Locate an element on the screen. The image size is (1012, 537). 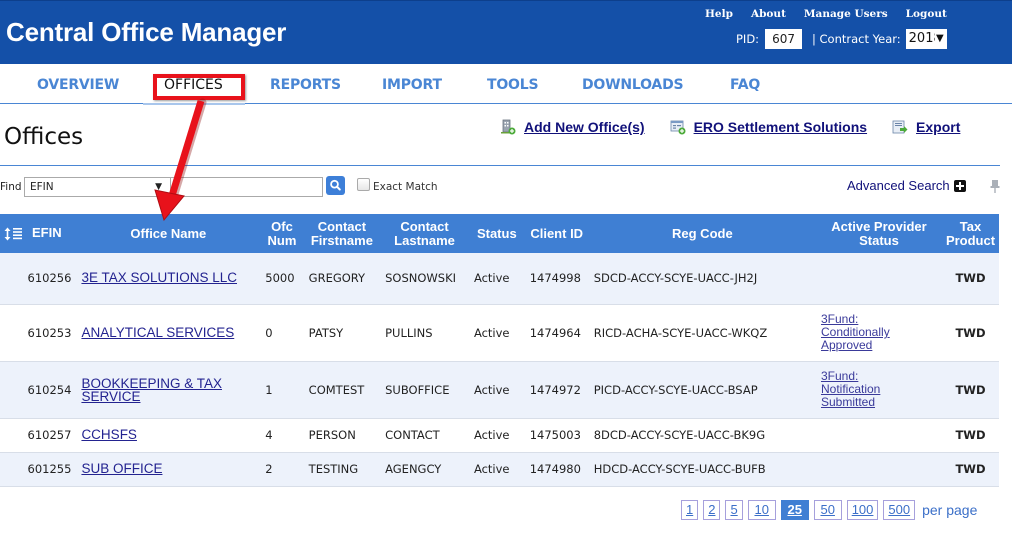
add-new-office-action: Add New Office(s) is located at coordinates (572, 127).